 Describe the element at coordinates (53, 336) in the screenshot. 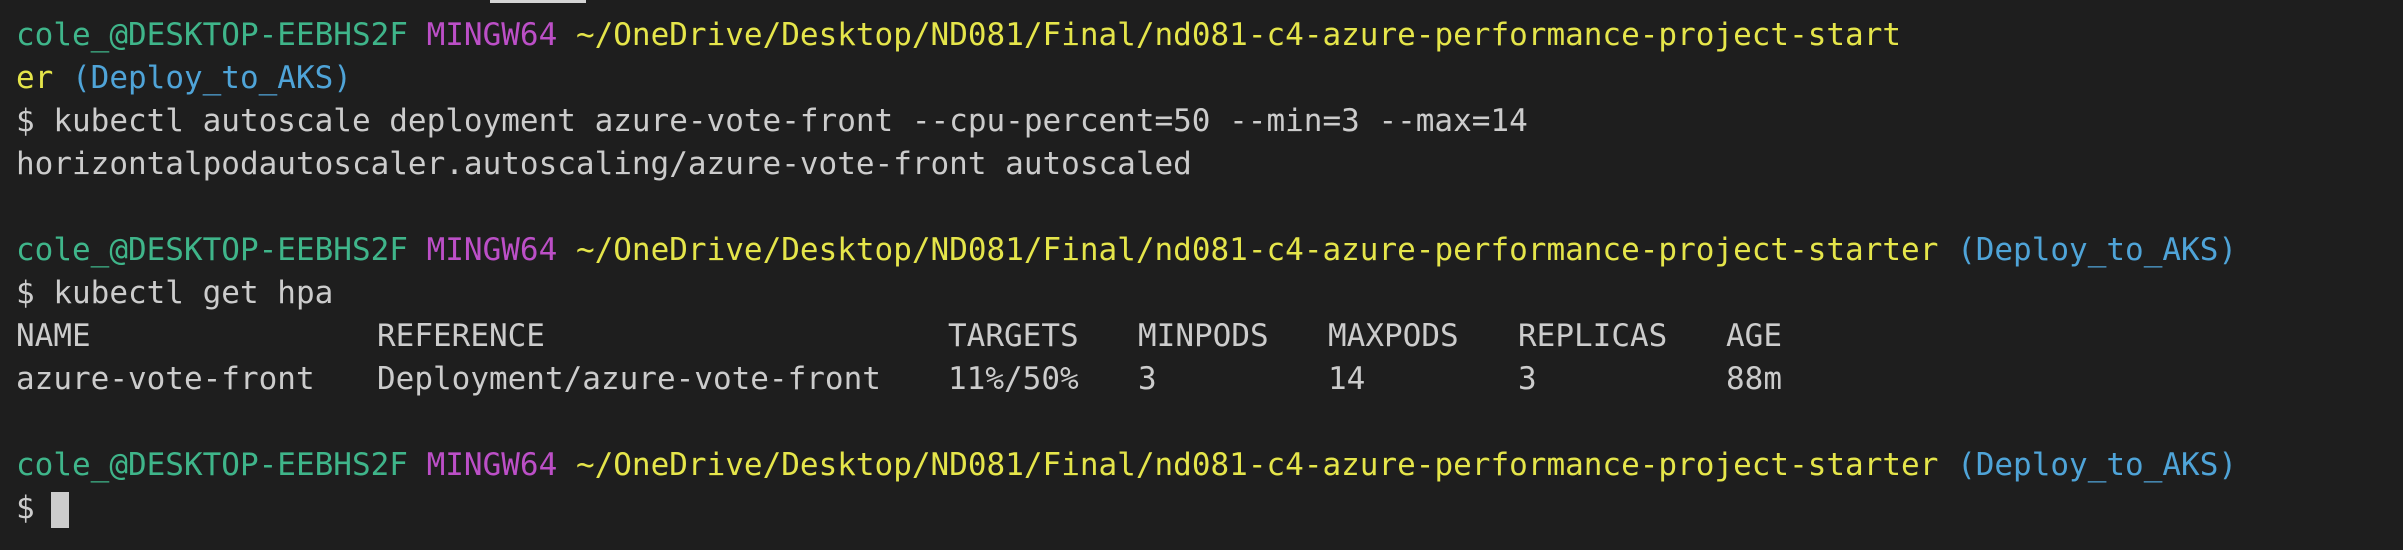

I see `table-header-name: NAME` at that location.